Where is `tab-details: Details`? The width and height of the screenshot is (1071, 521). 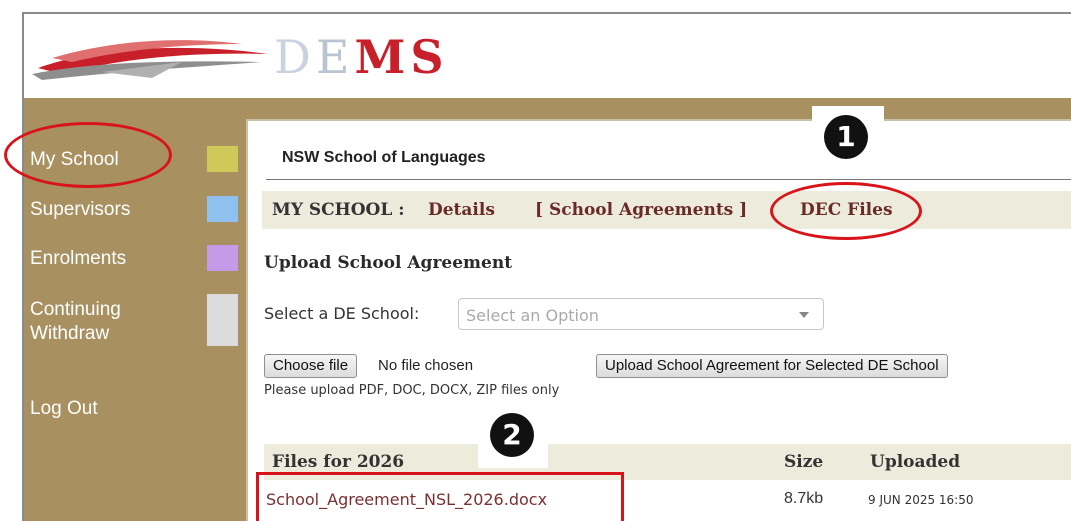 tab-details: Details is located at coordinates (461, 210).